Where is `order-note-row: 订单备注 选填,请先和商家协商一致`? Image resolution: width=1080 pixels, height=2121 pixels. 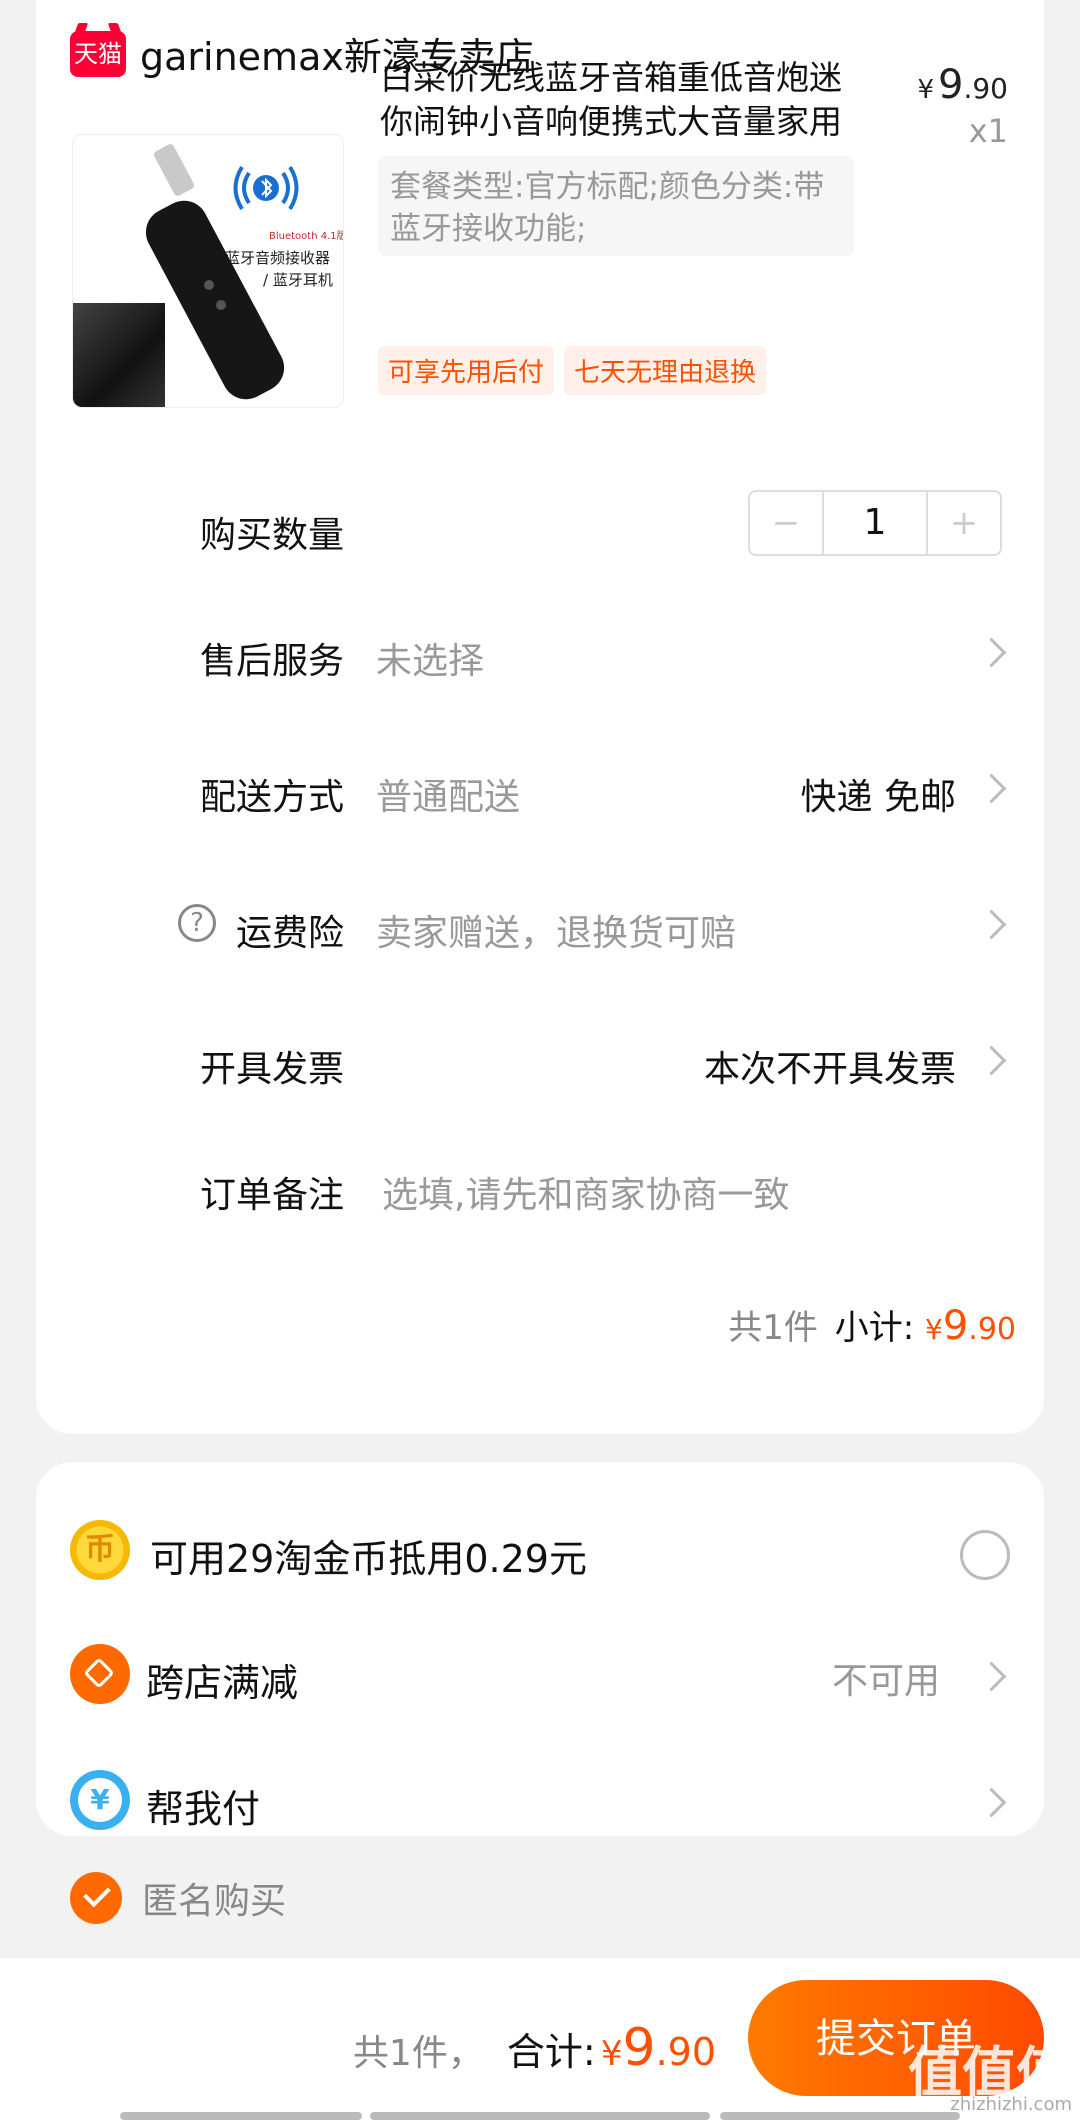 order-note-row: 订单备注 选填,请先和商家协商一致 is located at coordinates (540, 1190).